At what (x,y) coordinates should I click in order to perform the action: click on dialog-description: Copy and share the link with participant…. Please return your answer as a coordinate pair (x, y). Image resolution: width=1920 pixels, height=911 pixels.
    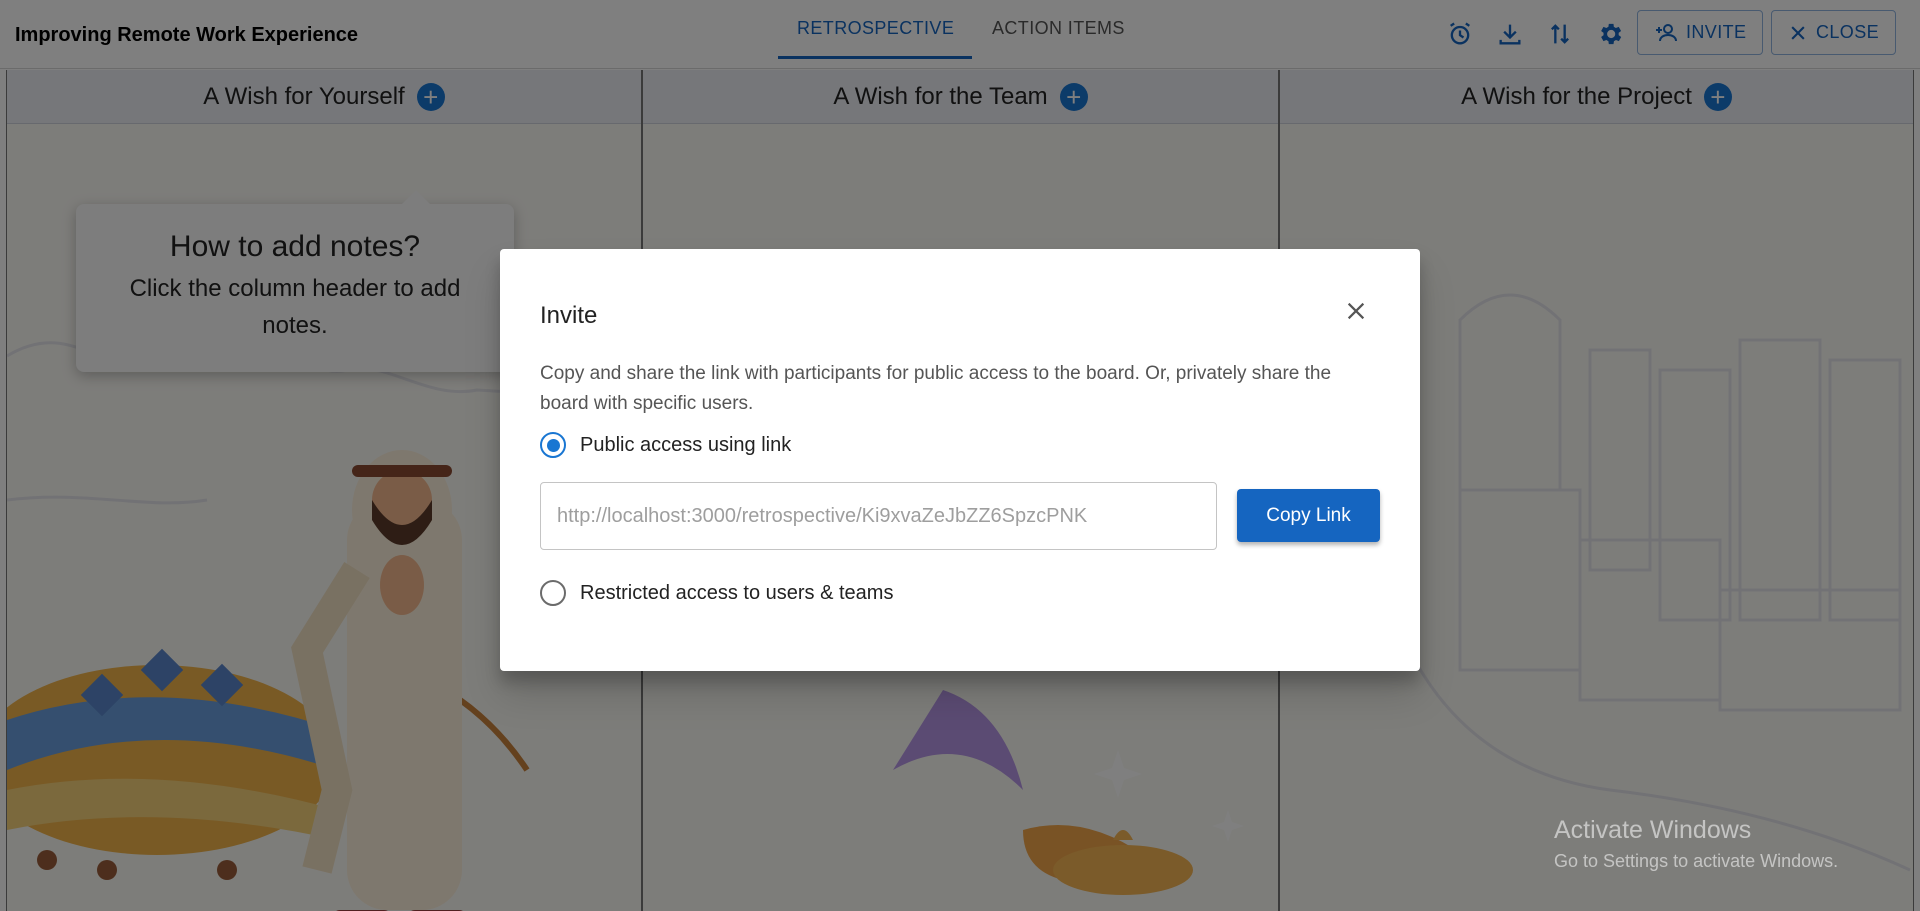
    Looking at the image, I should click on (936, 388).